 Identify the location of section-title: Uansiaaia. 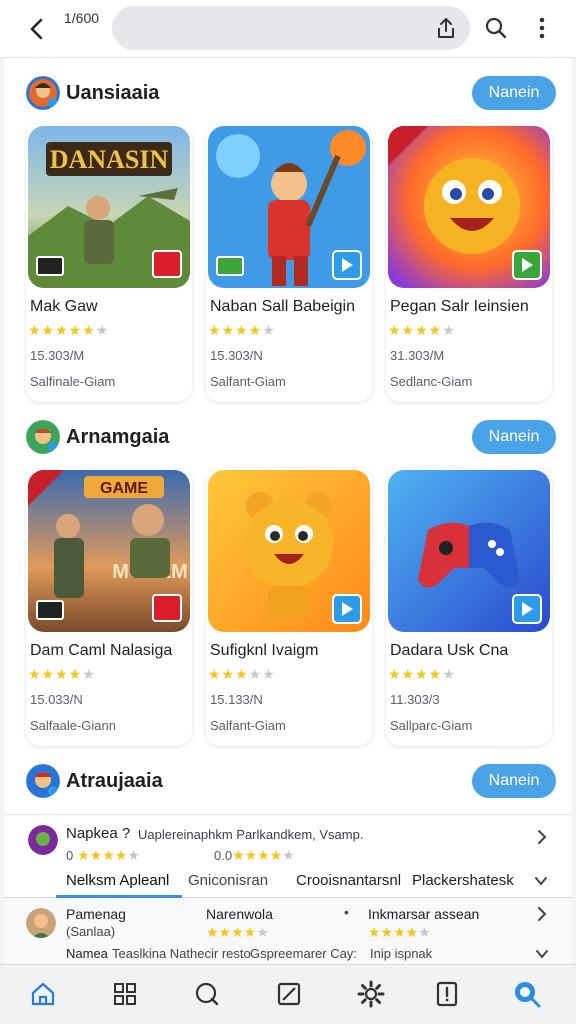
(113, 93).